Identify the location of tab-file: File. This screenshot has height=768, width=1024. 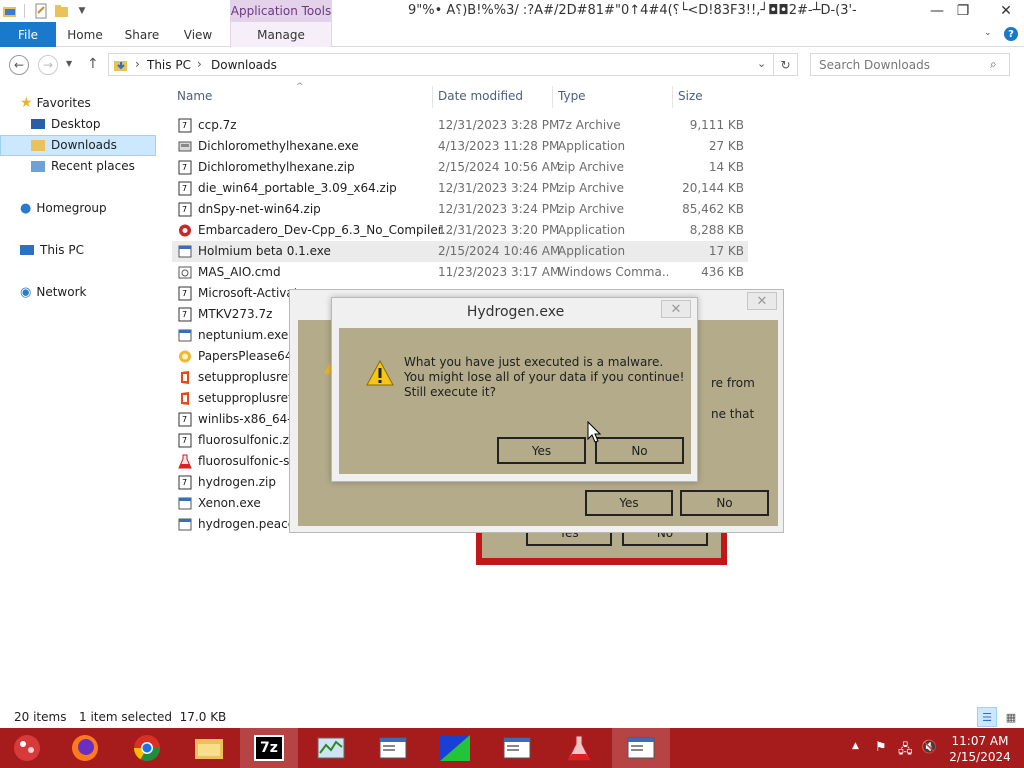
(28, 34).